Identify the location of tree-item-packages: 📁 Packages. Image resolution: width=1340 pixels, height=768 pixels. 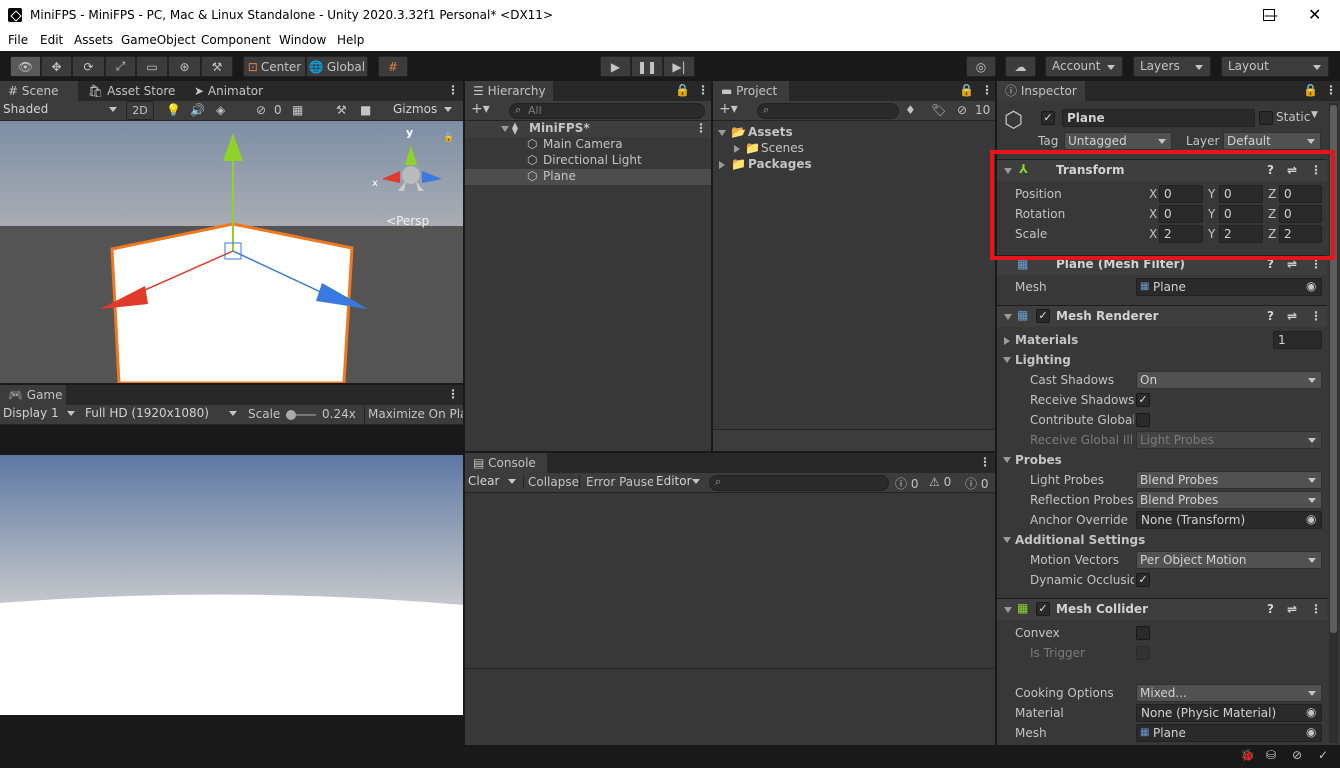
(854, 165).